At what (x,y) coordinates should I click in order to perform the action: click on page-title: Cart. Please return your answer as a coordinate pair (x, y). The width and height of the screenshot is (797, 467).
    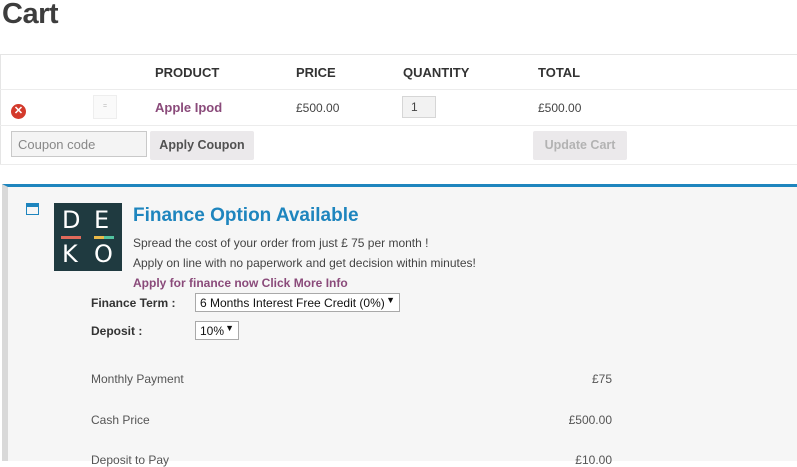
    Looking at the image, I should click on (30, 15).